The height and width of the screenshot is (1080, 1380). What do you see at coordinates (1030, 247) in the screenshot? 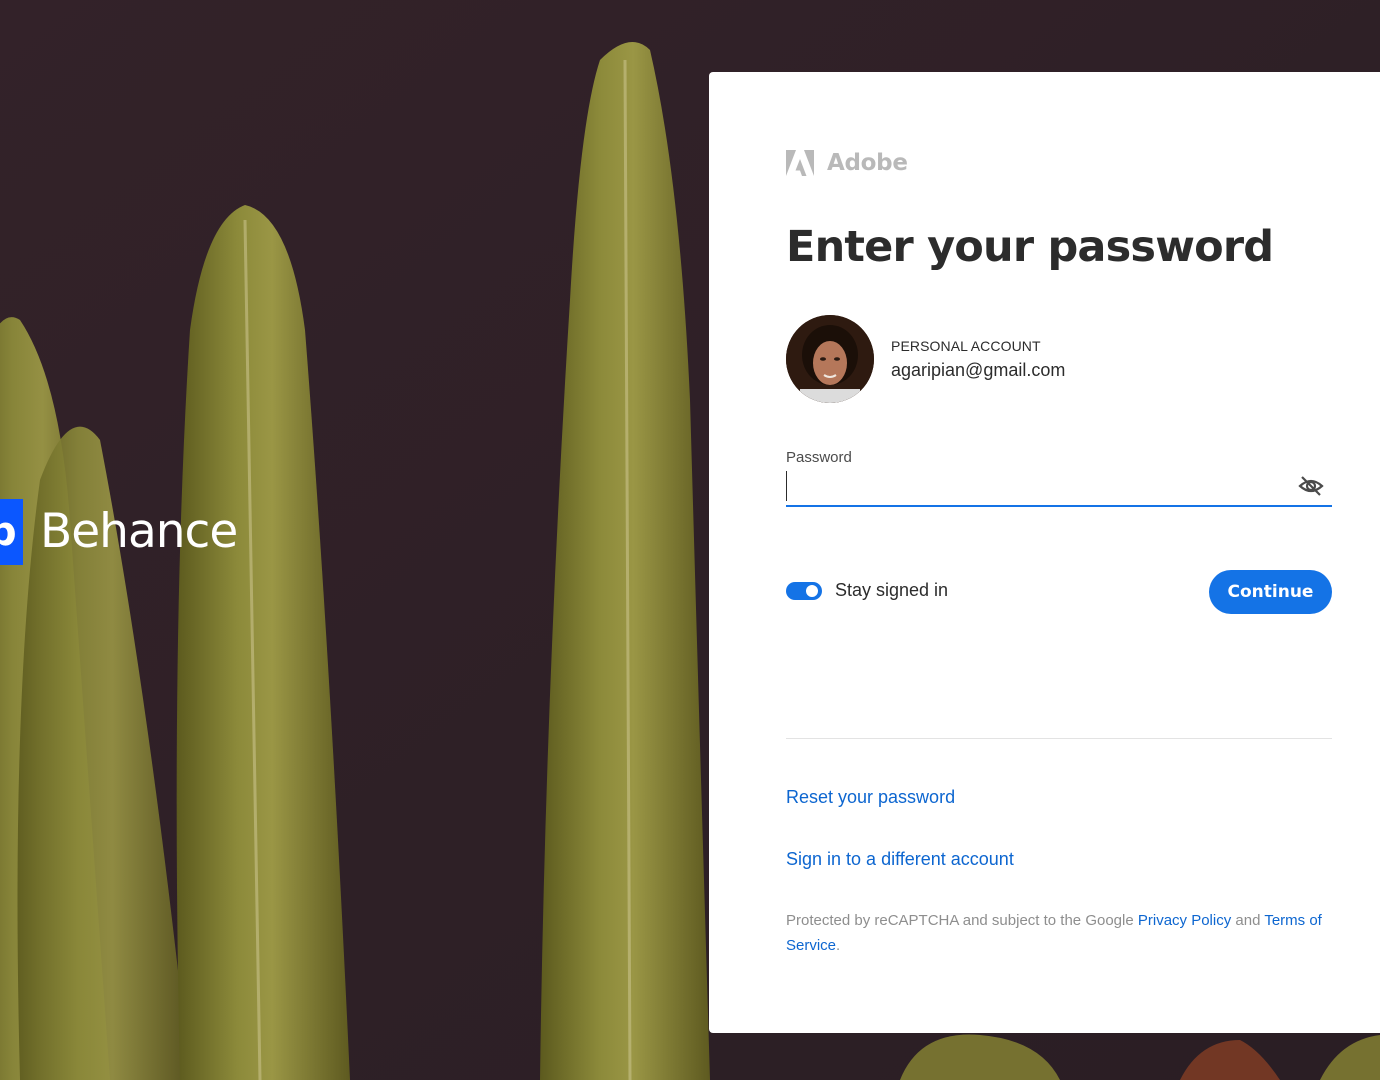
I see `page-title: Enter your password` at bounding box center [1030, 247].